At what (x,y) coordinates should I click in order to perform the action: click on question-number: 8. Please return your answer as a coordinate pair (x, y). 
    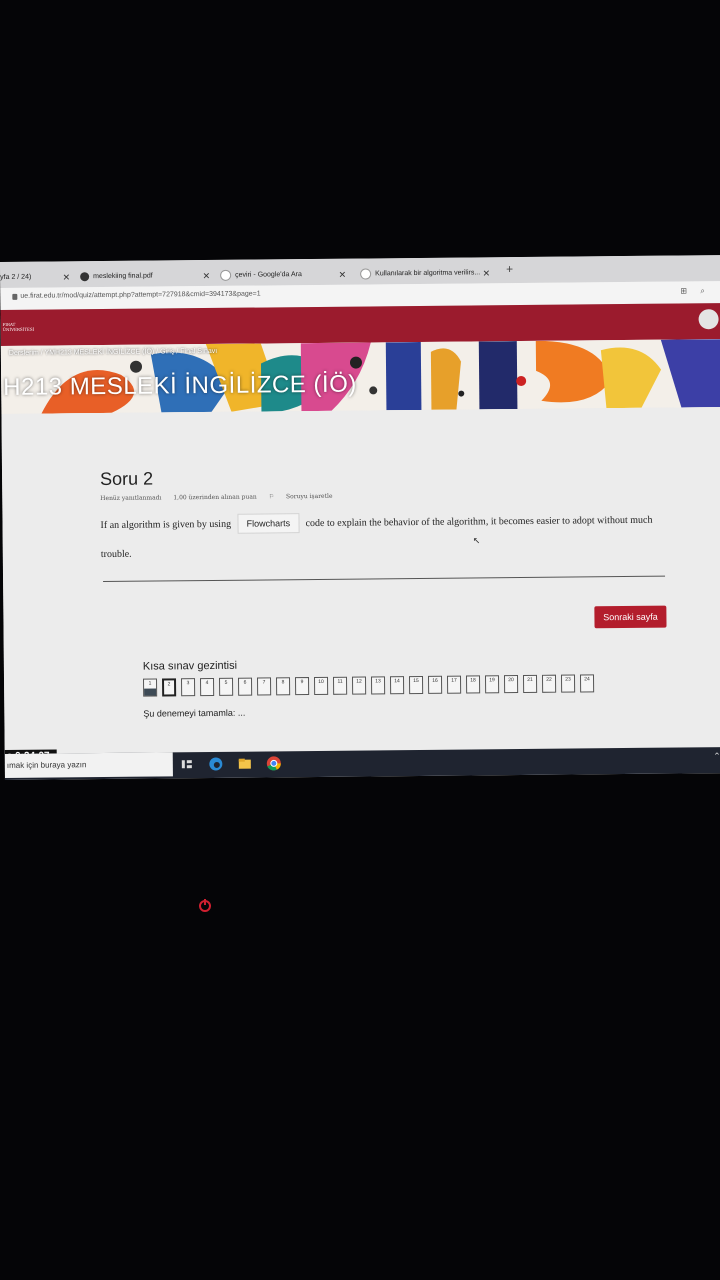
    Looking at the image, I should click on (283, 682).